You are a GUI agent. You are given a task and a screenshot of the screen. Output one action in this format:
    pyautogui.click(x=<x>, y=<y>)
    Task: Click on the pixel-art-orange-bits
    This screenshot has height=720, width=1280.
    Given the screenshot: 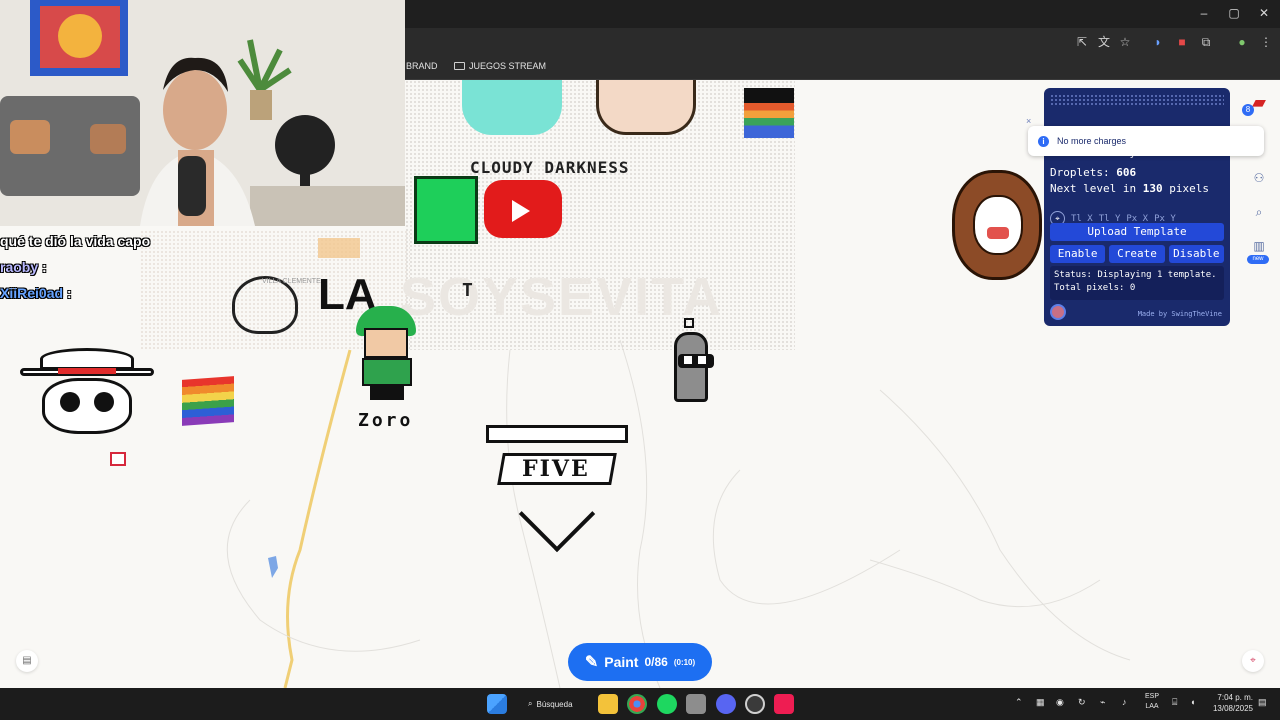 What is the action you would take?
    pyautogui.click(x=339, y=248)
    